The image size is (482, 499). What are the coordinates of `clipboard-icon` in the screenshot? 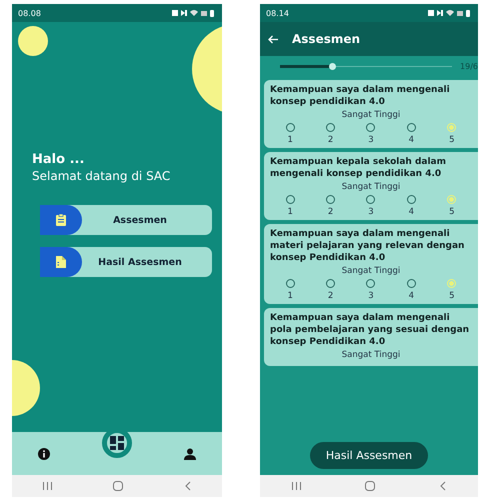 It's located at (61, 220).